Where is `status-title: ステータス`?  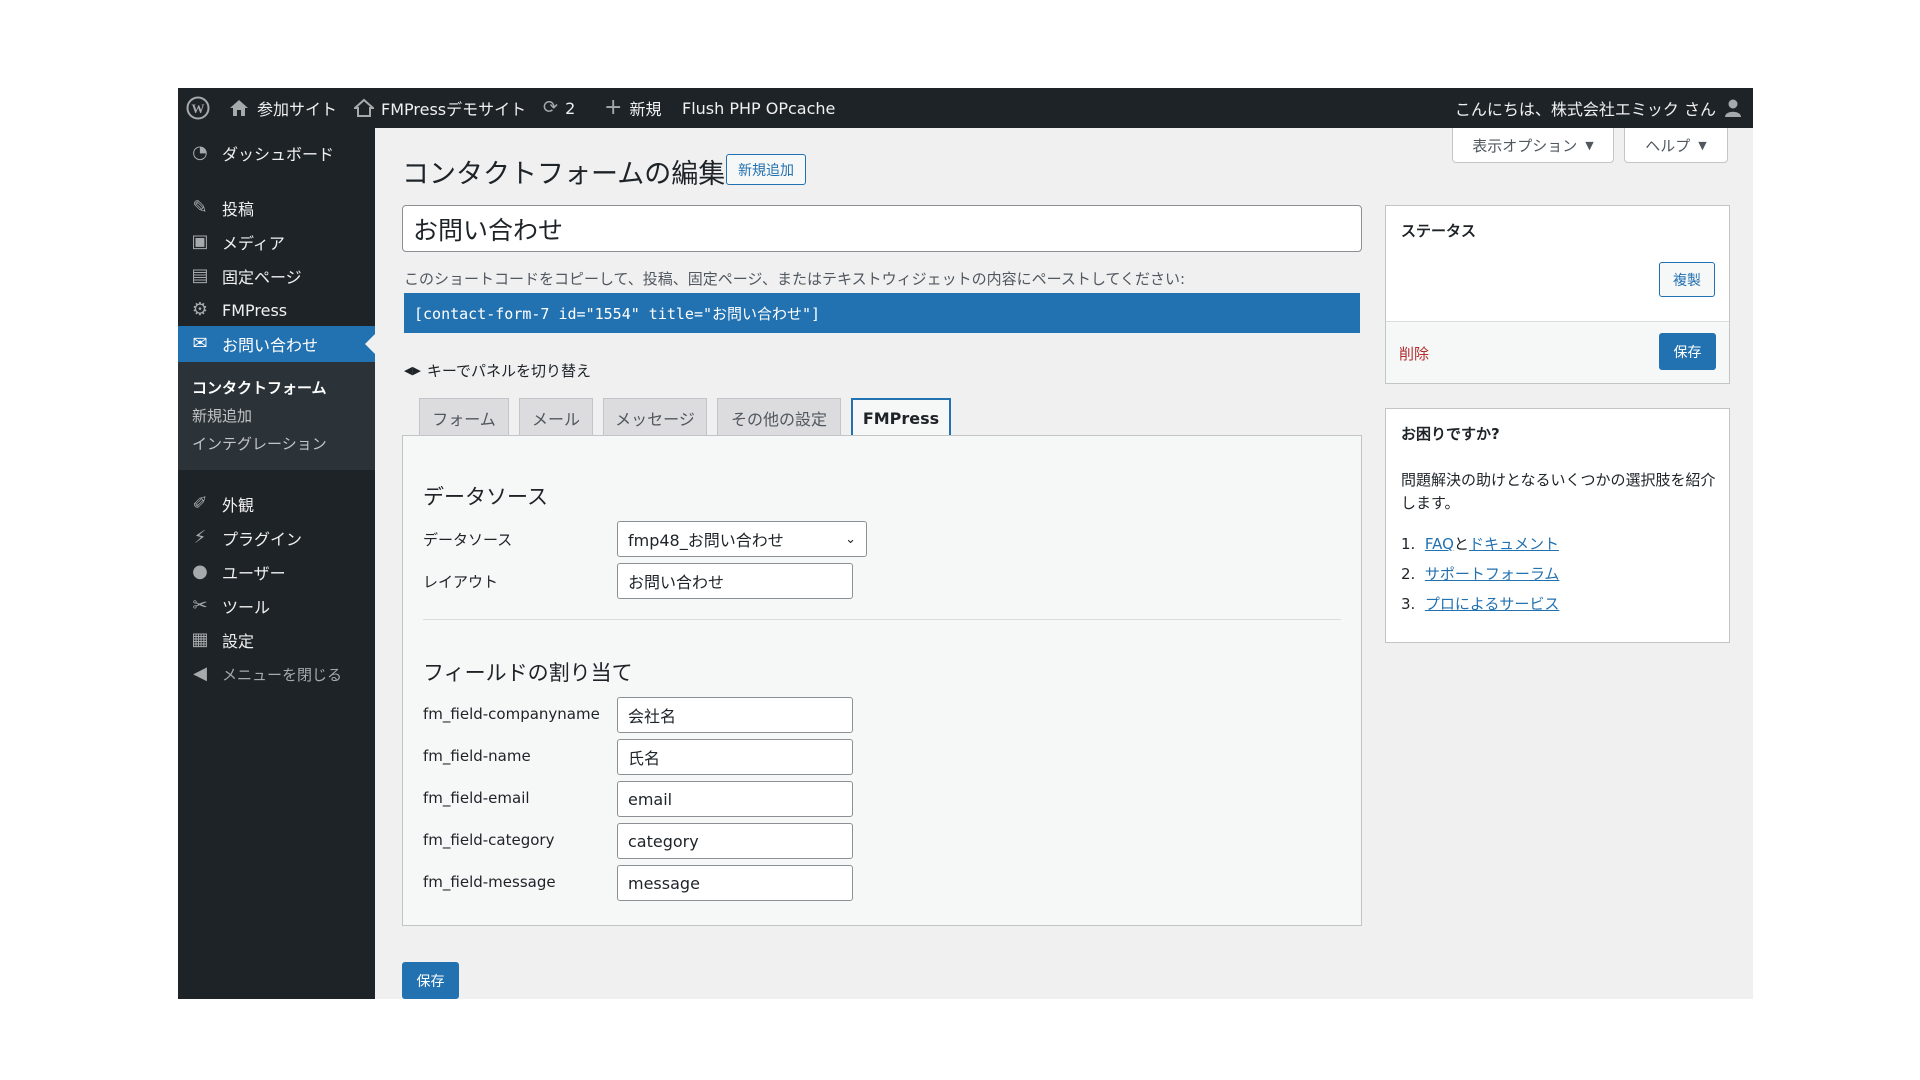
status-title: ステータス is located at coordinates (1439, 231).